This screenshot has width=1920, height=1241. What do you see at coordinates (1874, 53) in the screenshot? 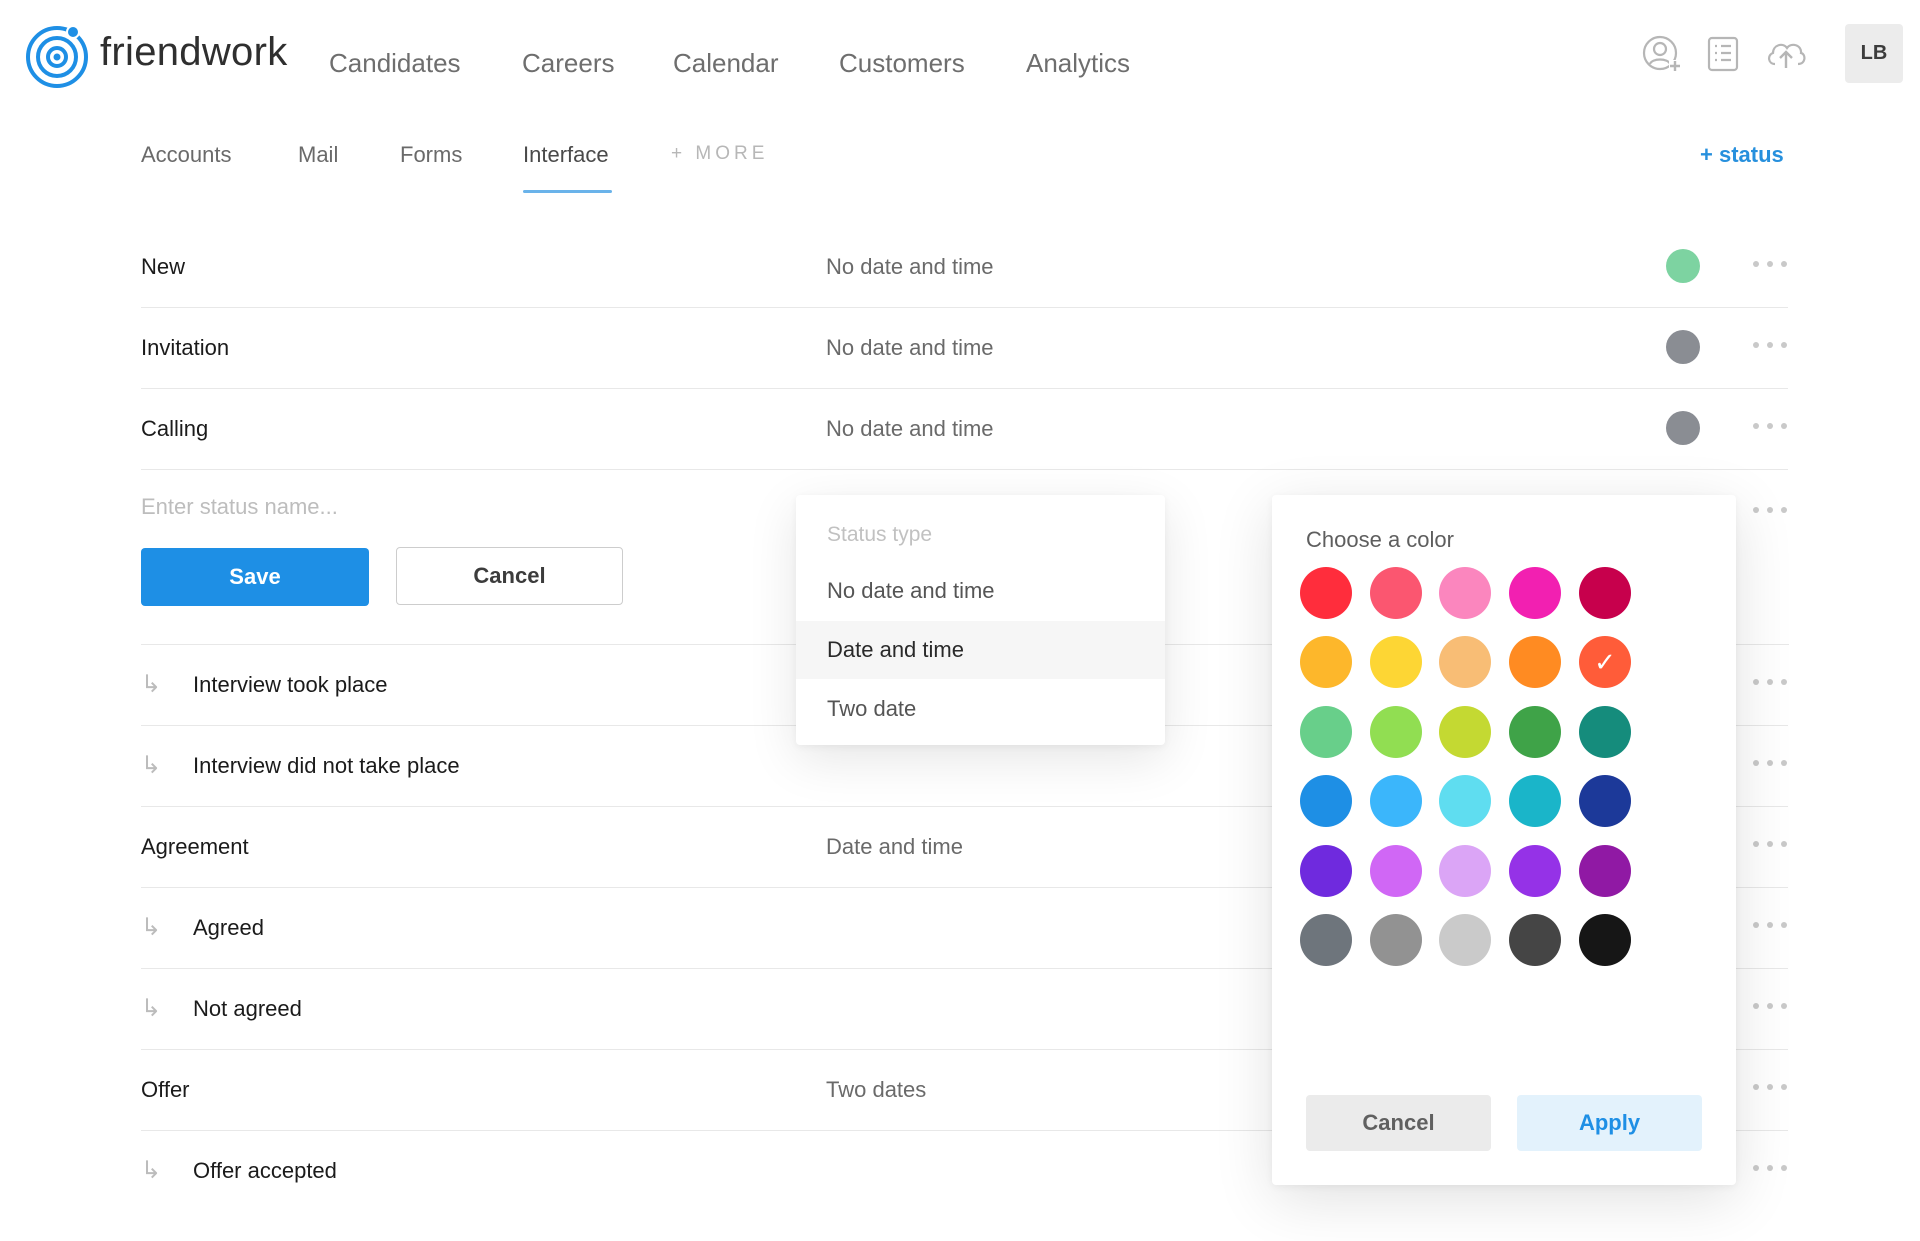
I see `user-avatar: LB` at bounding box center [1874, 53].